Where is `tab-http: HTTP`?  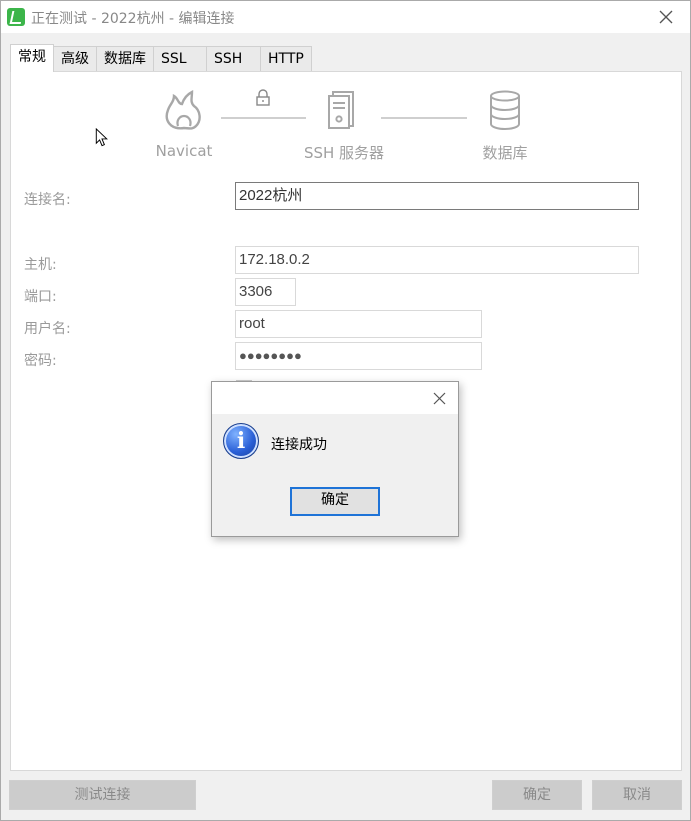 tab-http: HTTP is located at coordinates (286, 59).